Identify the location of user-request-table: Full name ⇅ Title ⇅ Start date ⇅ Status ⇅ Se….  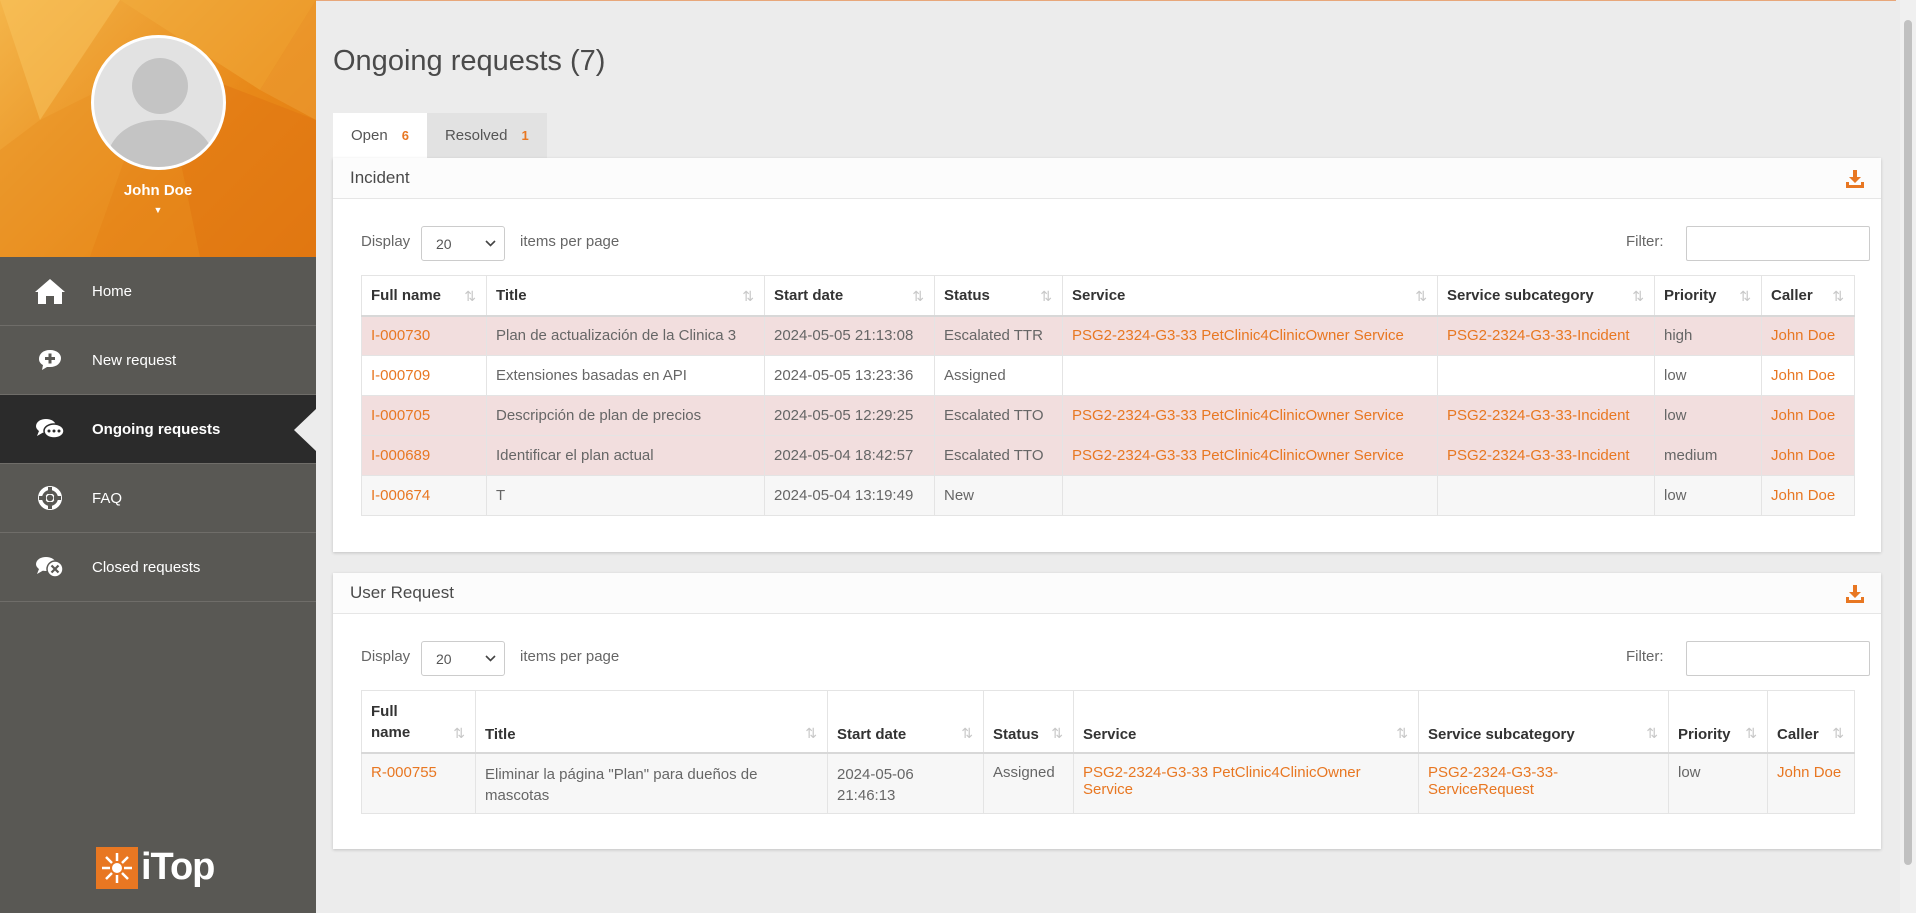
(1108, 752).